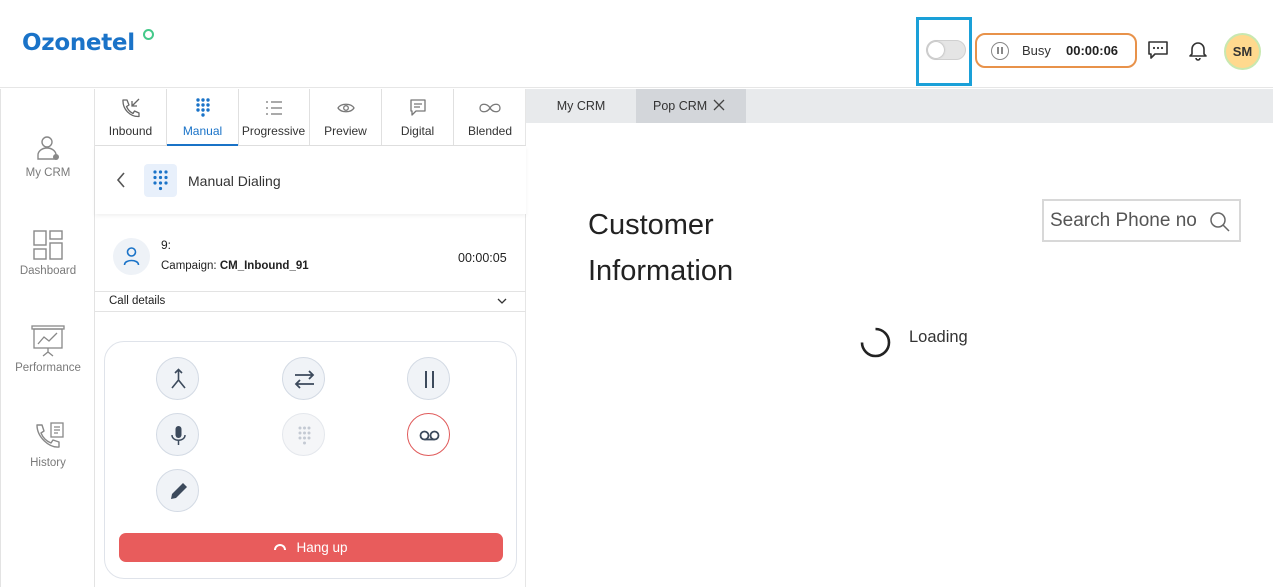 The height and width of the screenshot is (587, 1273). I want to click on tab-pop-crm: Pop CRM, so click(691, 106).